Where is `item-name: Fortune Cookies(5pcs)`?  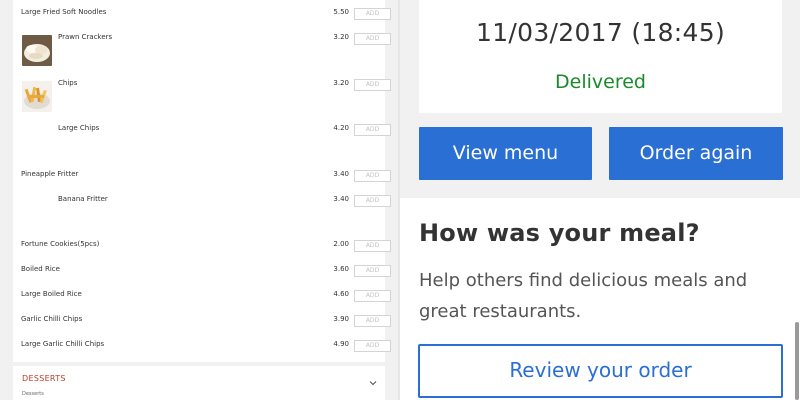 item-name: Fortune Cookies(5pcs) is located at coordinates (60, 244).